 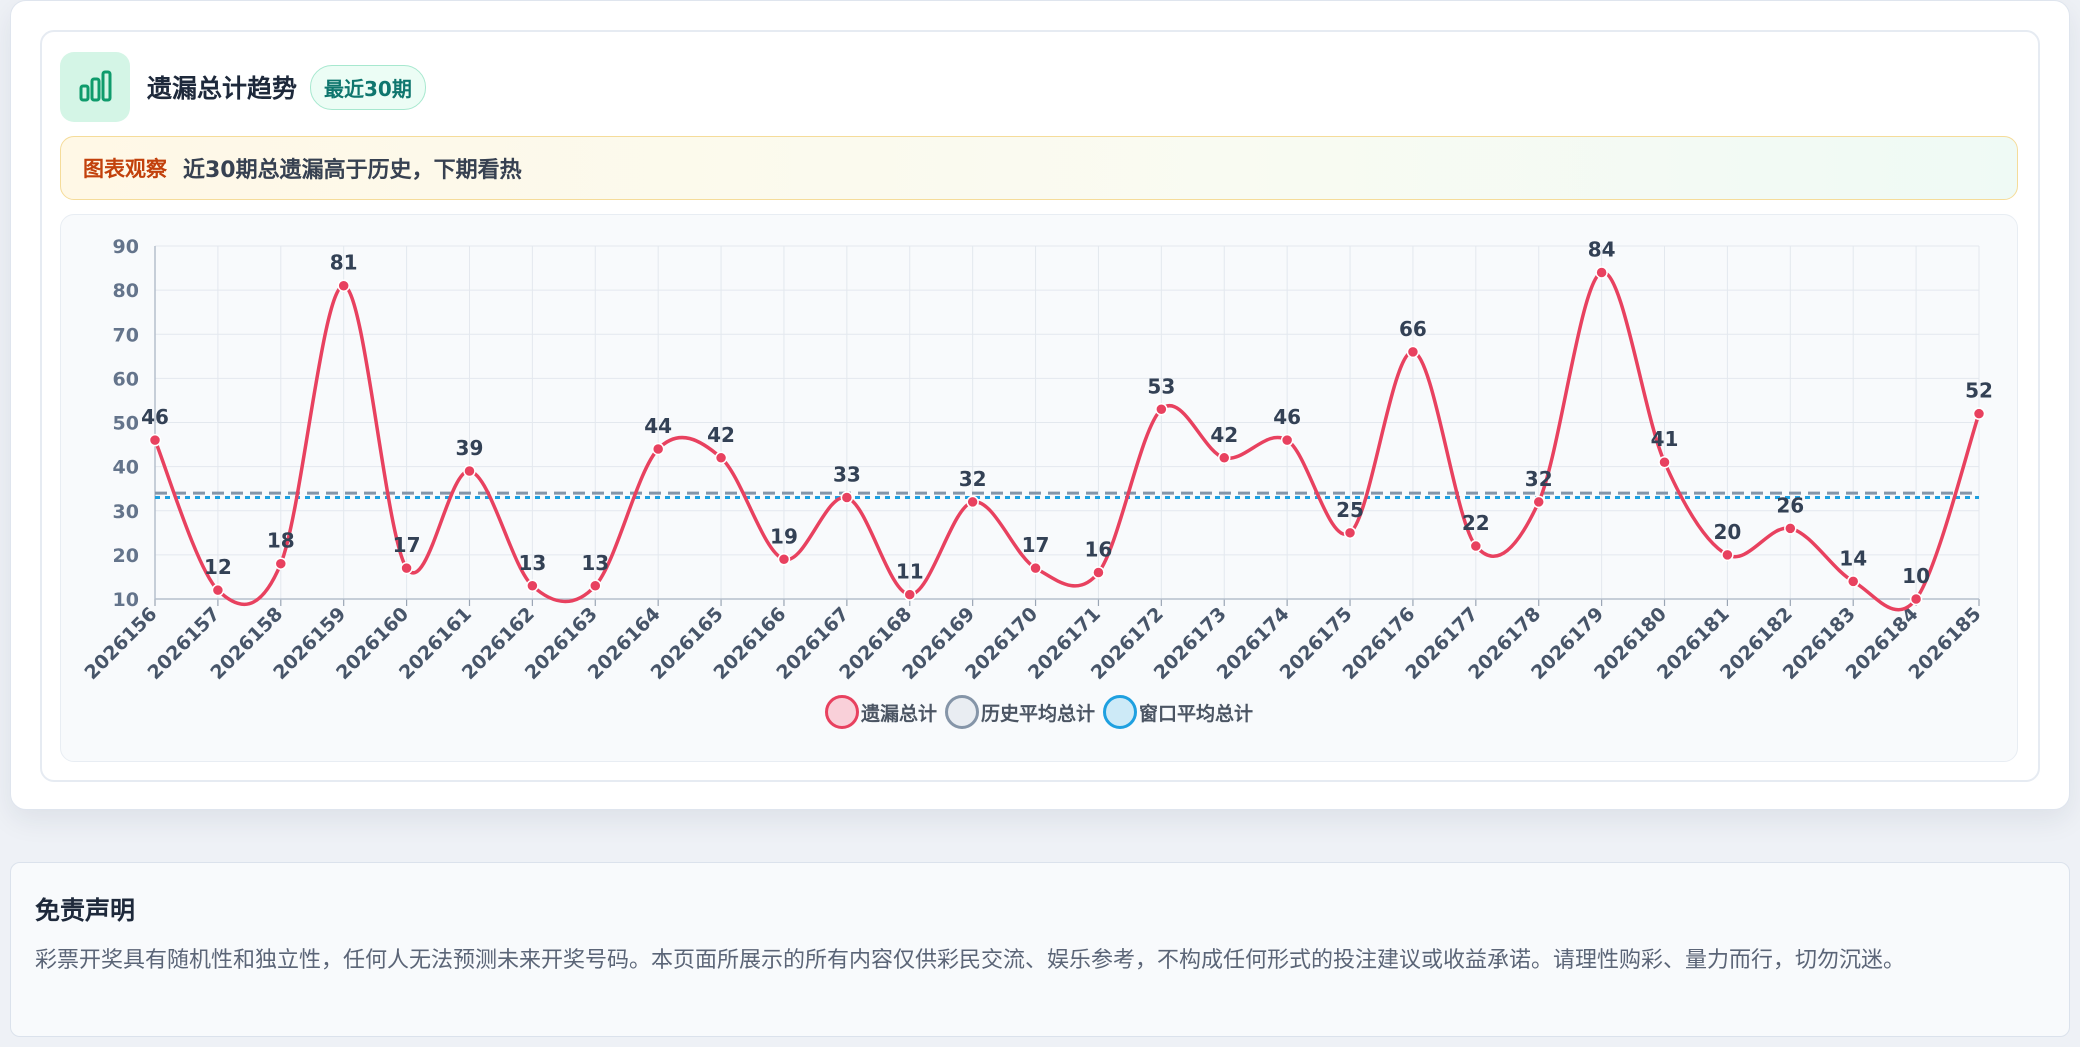 What do you see at coordinates (125, 169) in the screenshot?
I see `observation-label: 图表观察` at bounding box center [125, 169].